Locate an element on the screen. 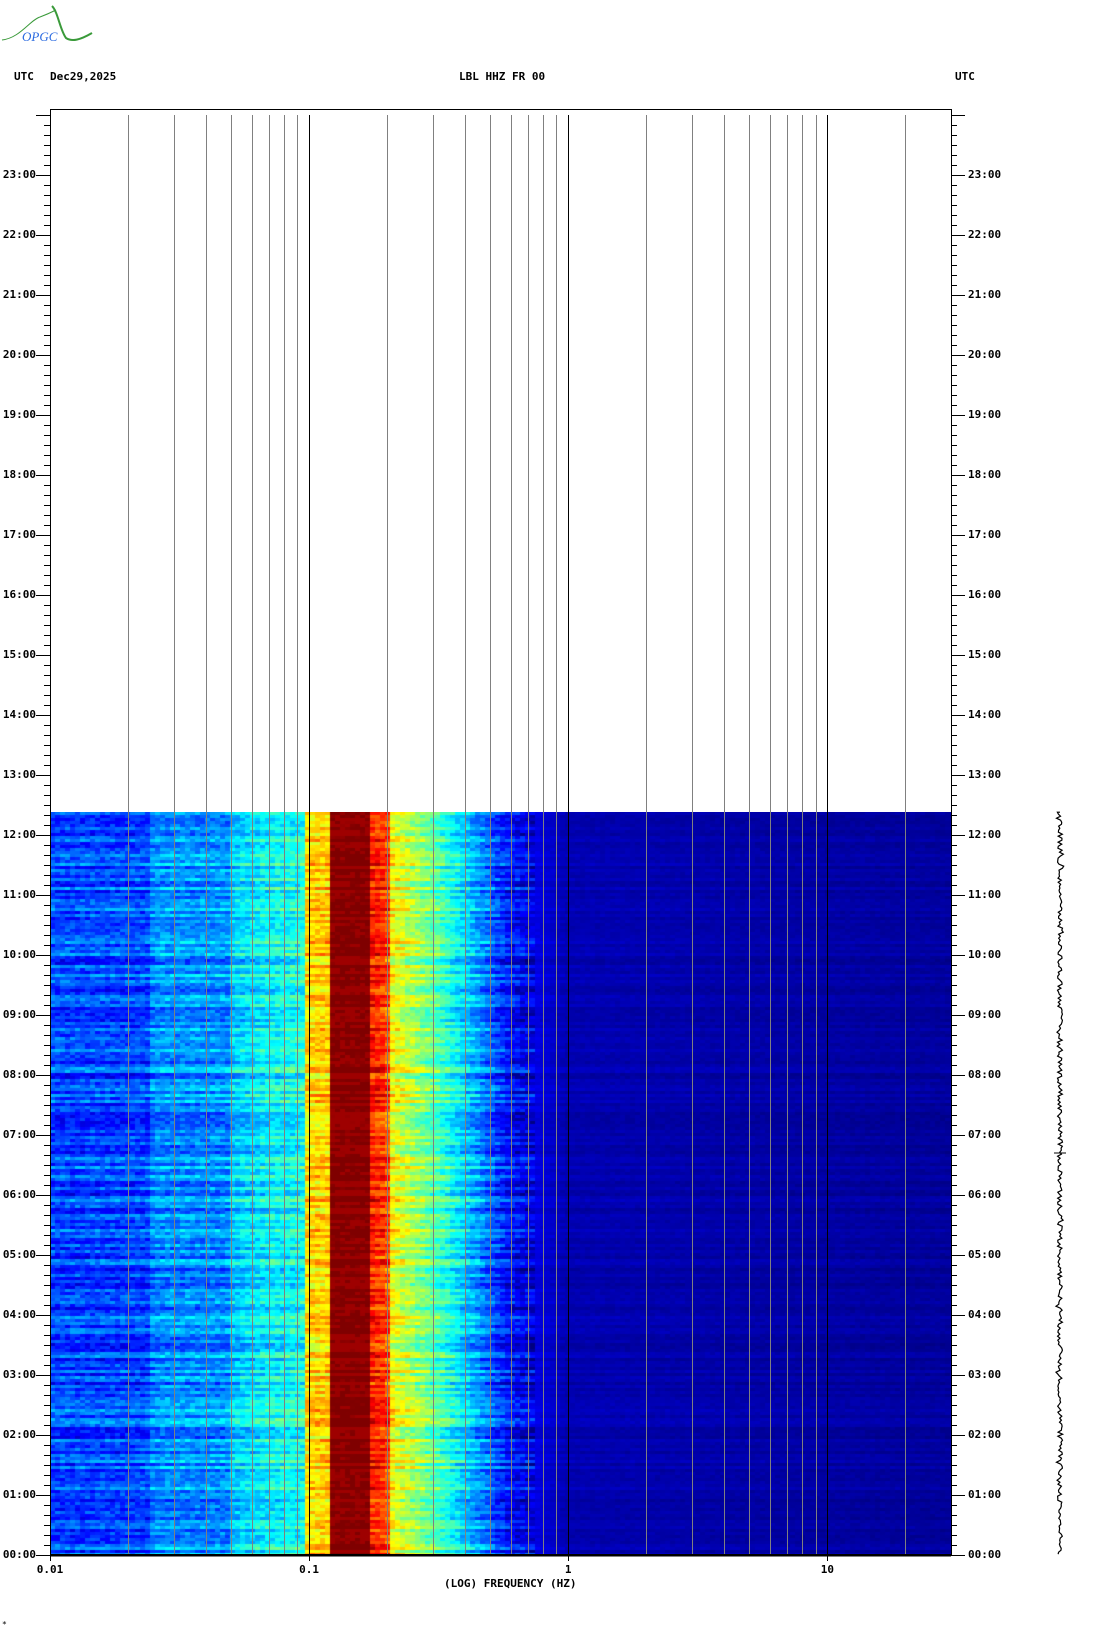 This screenshot has width=1102, height=1634. y-tick-label-left: 18:00 is located at coordinates (19, 474).